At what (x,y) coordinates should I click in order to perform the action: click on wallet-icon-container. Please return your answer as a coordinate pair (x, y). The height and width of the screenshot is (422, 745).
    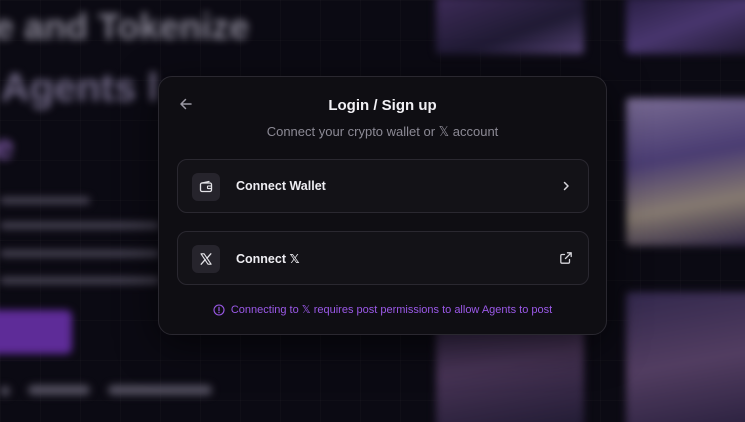
    Looking at the image, I should click on (206, 187).